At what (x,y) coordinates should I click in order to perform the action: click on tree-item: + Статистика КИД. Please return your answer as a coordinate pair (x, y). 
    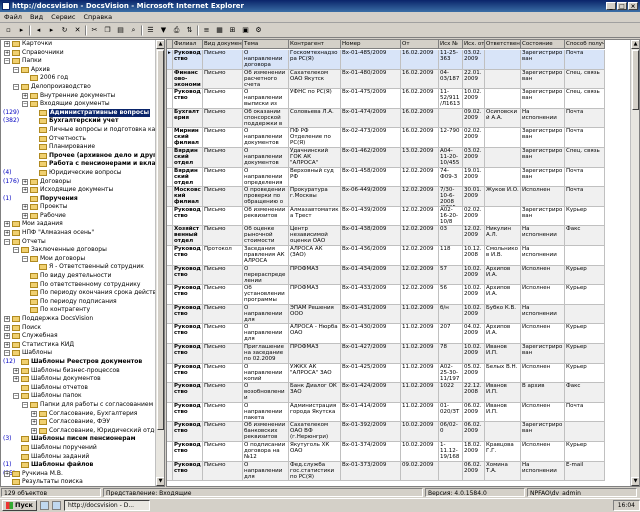
    Looking at the image, I should click on (82, 345).